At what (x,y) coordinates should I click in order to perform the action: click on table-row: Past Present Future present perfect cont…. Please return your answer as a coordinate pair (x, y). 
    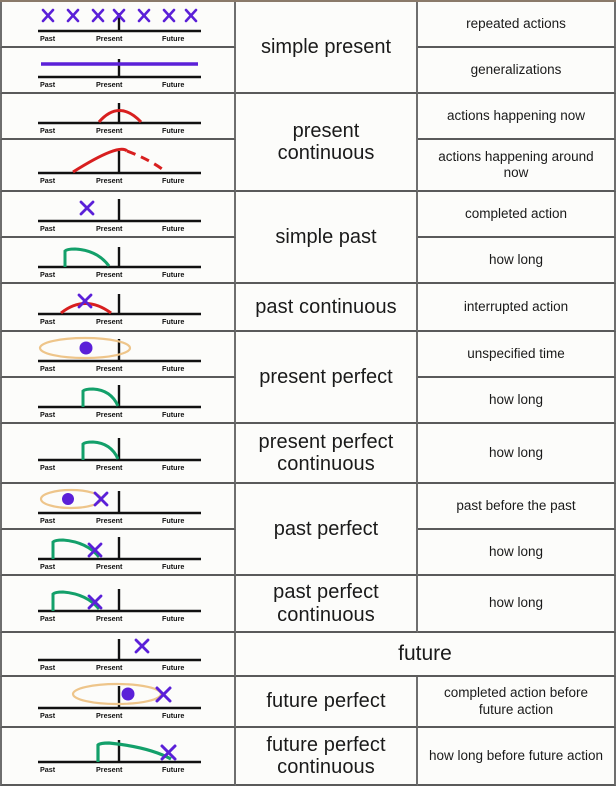
    Looking at the image, I should click on (308, 454).